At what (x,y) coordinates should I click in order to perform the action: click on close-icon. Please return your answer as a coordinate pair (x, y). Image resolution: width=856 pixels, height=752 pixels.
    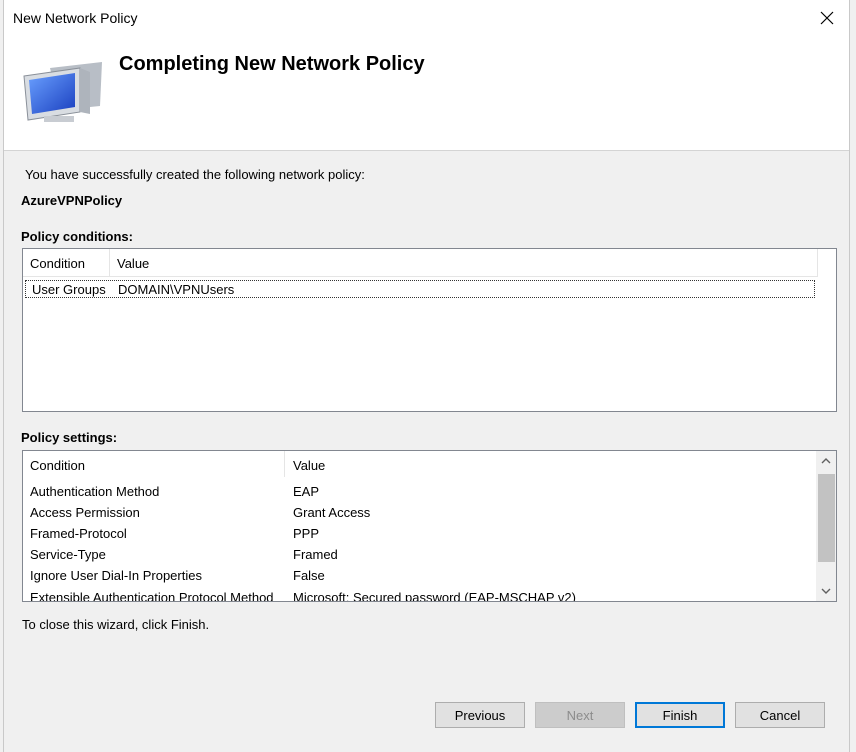
    Looking at the image, I should click on (826, 18).